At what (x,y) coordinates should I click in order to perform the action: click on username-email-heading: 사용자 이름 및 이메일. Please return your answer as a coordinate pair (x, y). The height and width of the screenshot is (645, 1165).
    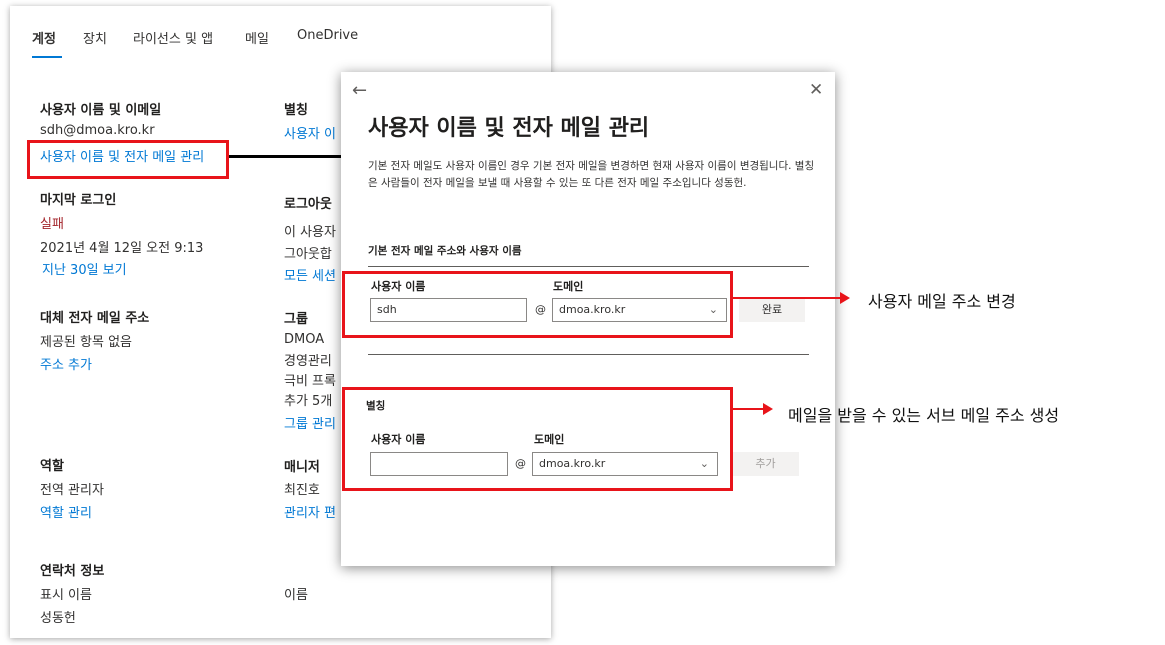
    Looking at the image, I should click on (101, 110).